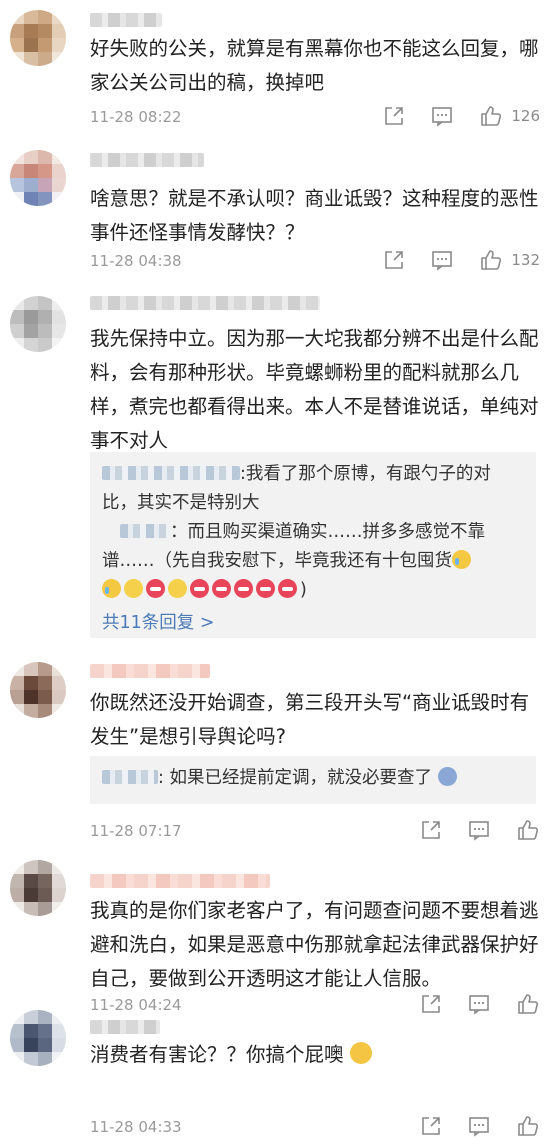 The height and width of the screenshot is (1147, 550). I want to click on comment-time: 11-28 04:38, so click(136, 261).